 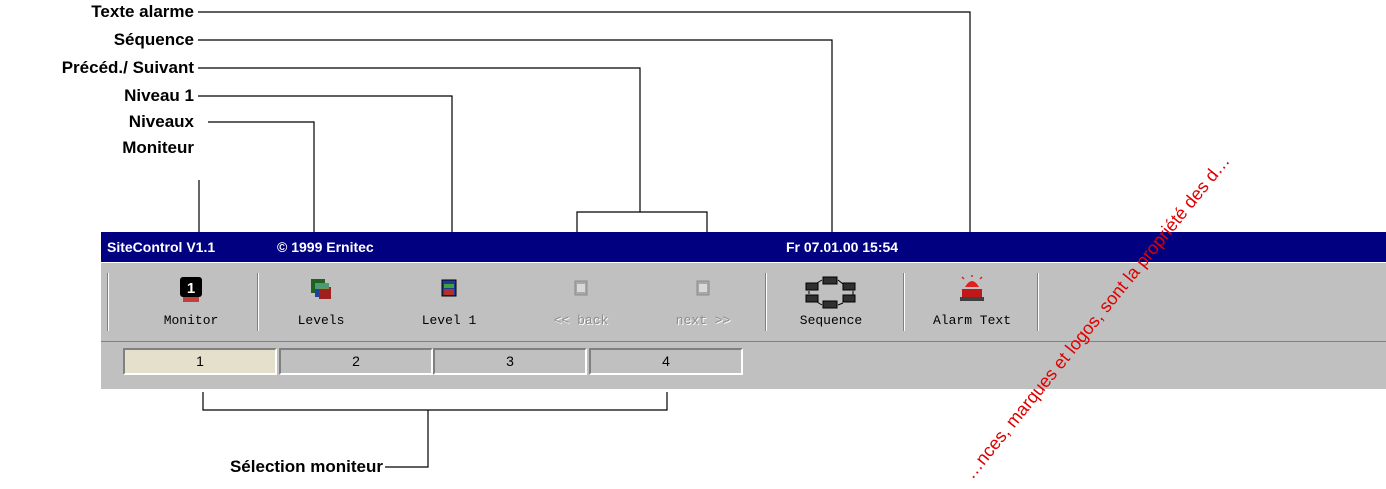 What do you see at coordinates (435, 430) in the screenshot?
I see `leader-monitor-select` at bounding box center [435, 430].